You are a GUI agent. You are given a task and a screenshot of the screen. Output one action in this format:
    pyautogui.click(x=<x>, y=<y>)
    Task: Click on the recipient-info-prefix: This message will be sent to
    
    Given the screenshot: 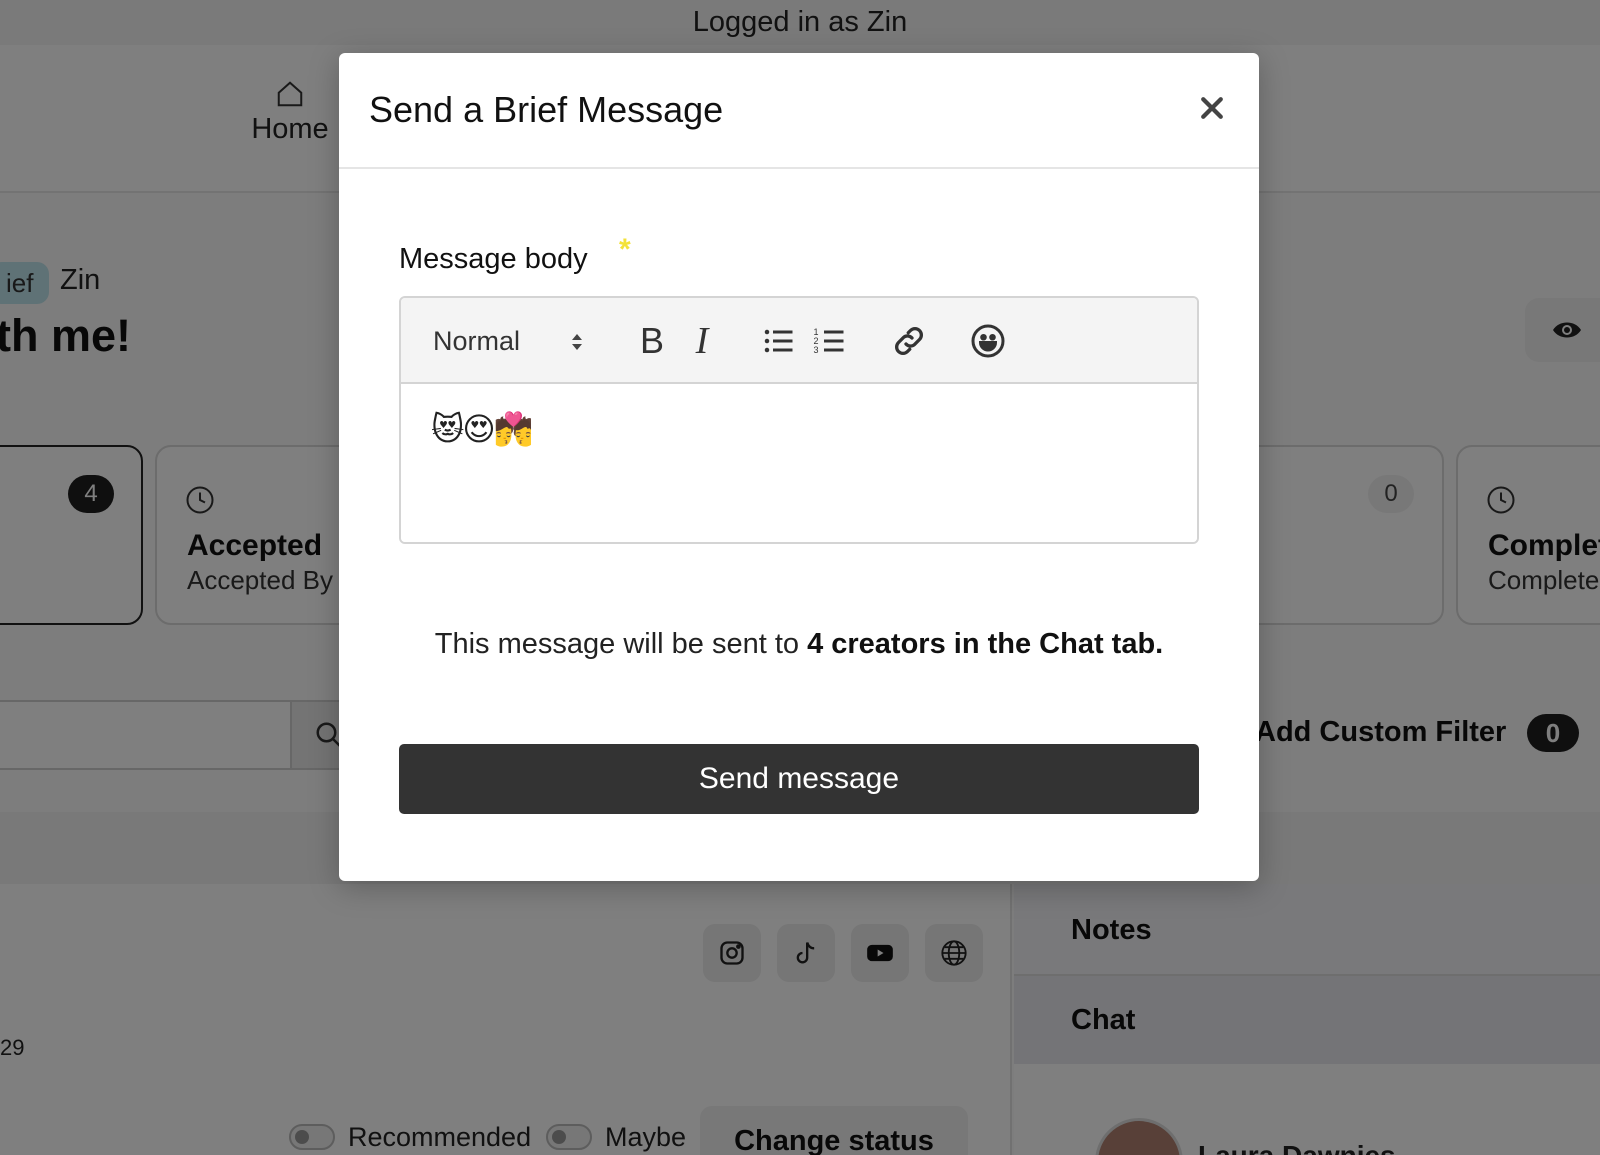 What is the action you would take?
    pyautogui.click(x=621, y=644)
    